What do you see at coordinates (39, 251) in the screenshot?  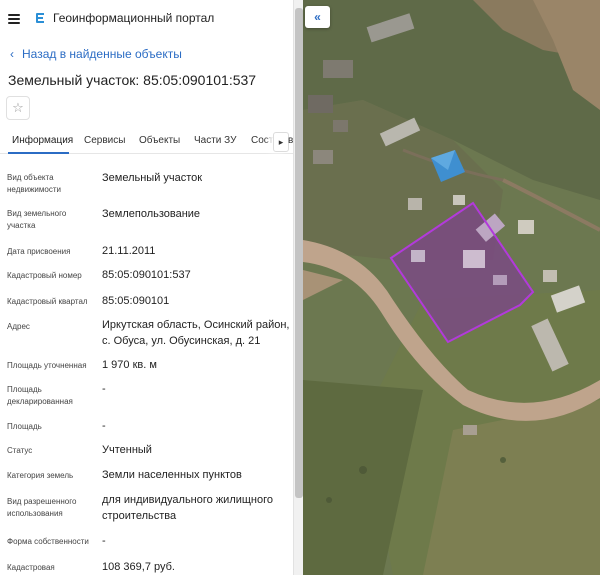 I see `attr-label: Дата присвоения` at bounding box center [39, 251].